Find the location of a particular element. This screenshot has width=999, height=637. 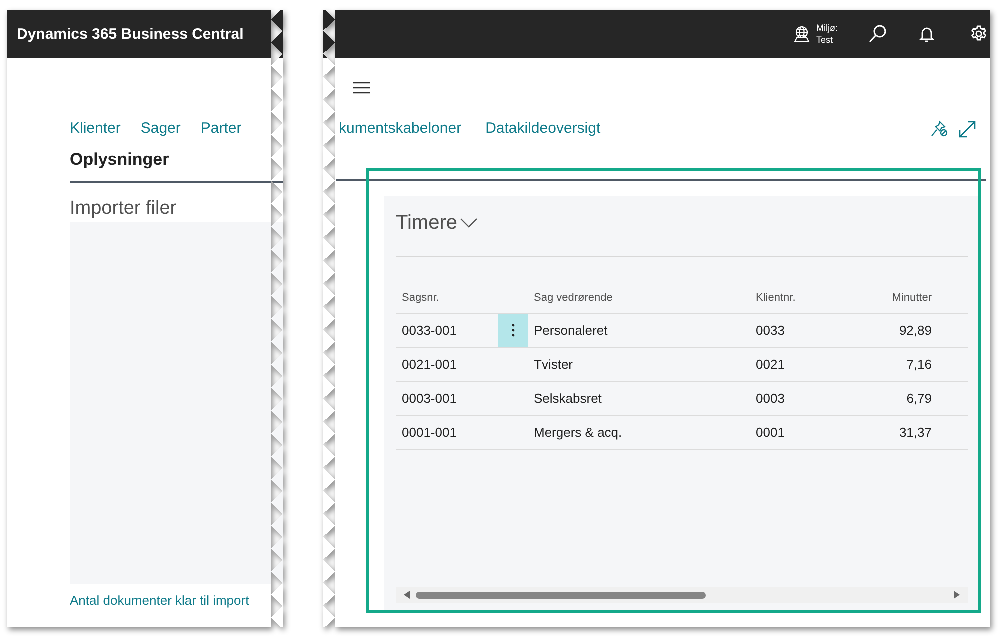

column-header: Klientnr. is located at coordinates (808, 298).